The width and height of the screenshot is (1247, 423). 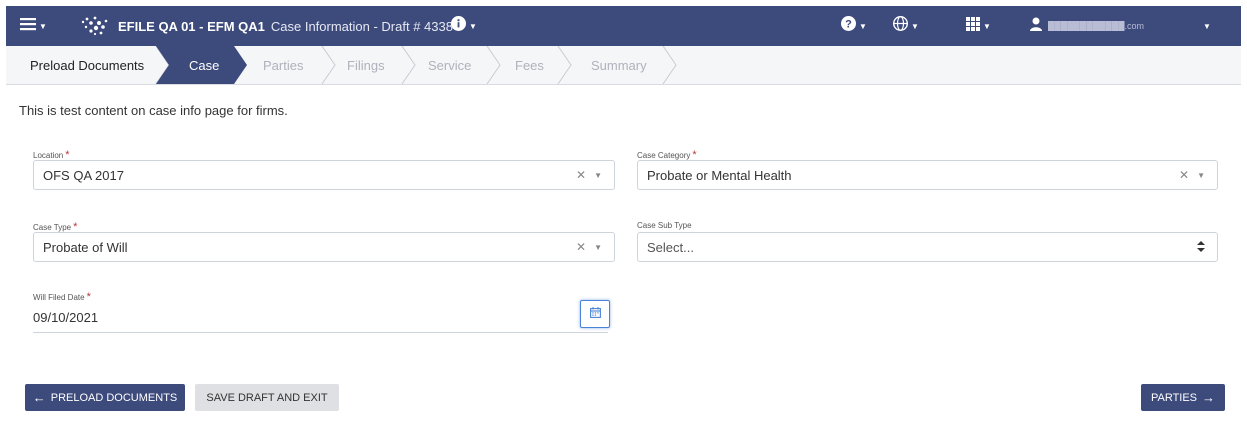 I want to click on case-sub-type-label: Case Sub Type, so click(x=664, y=225).